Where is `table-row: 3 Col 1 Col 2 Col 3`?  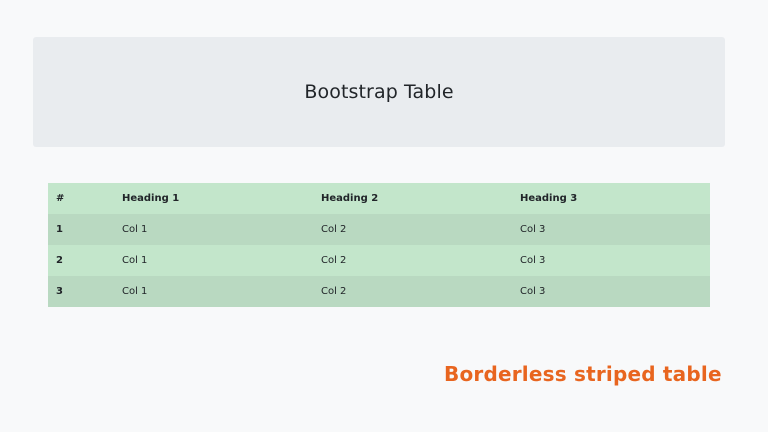
table-row: 3 Col 1 Col 2 Col 3 is located at coordinates (379, 291).